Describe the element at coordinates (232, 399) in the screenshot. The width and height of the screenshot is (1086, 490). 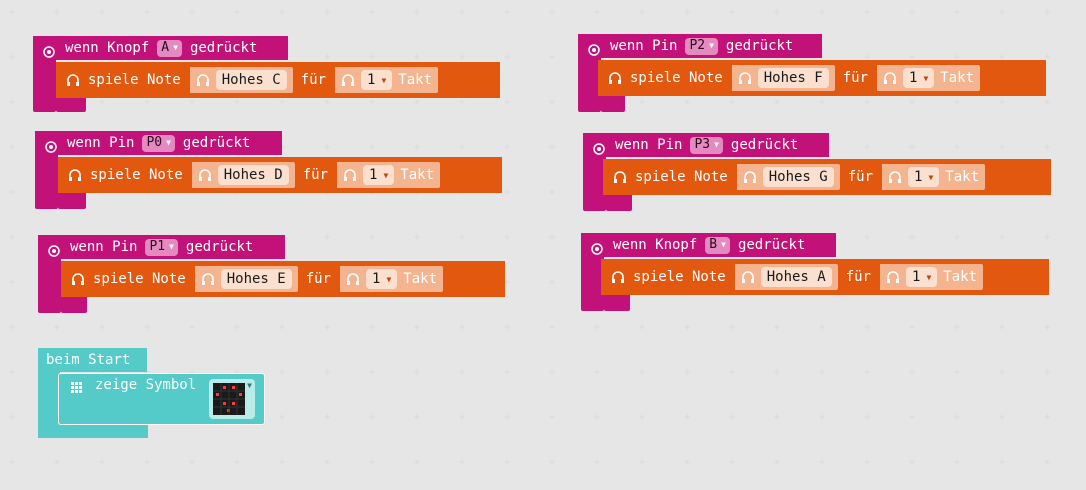
I see `led-symbol-picker: ▼` at that location.